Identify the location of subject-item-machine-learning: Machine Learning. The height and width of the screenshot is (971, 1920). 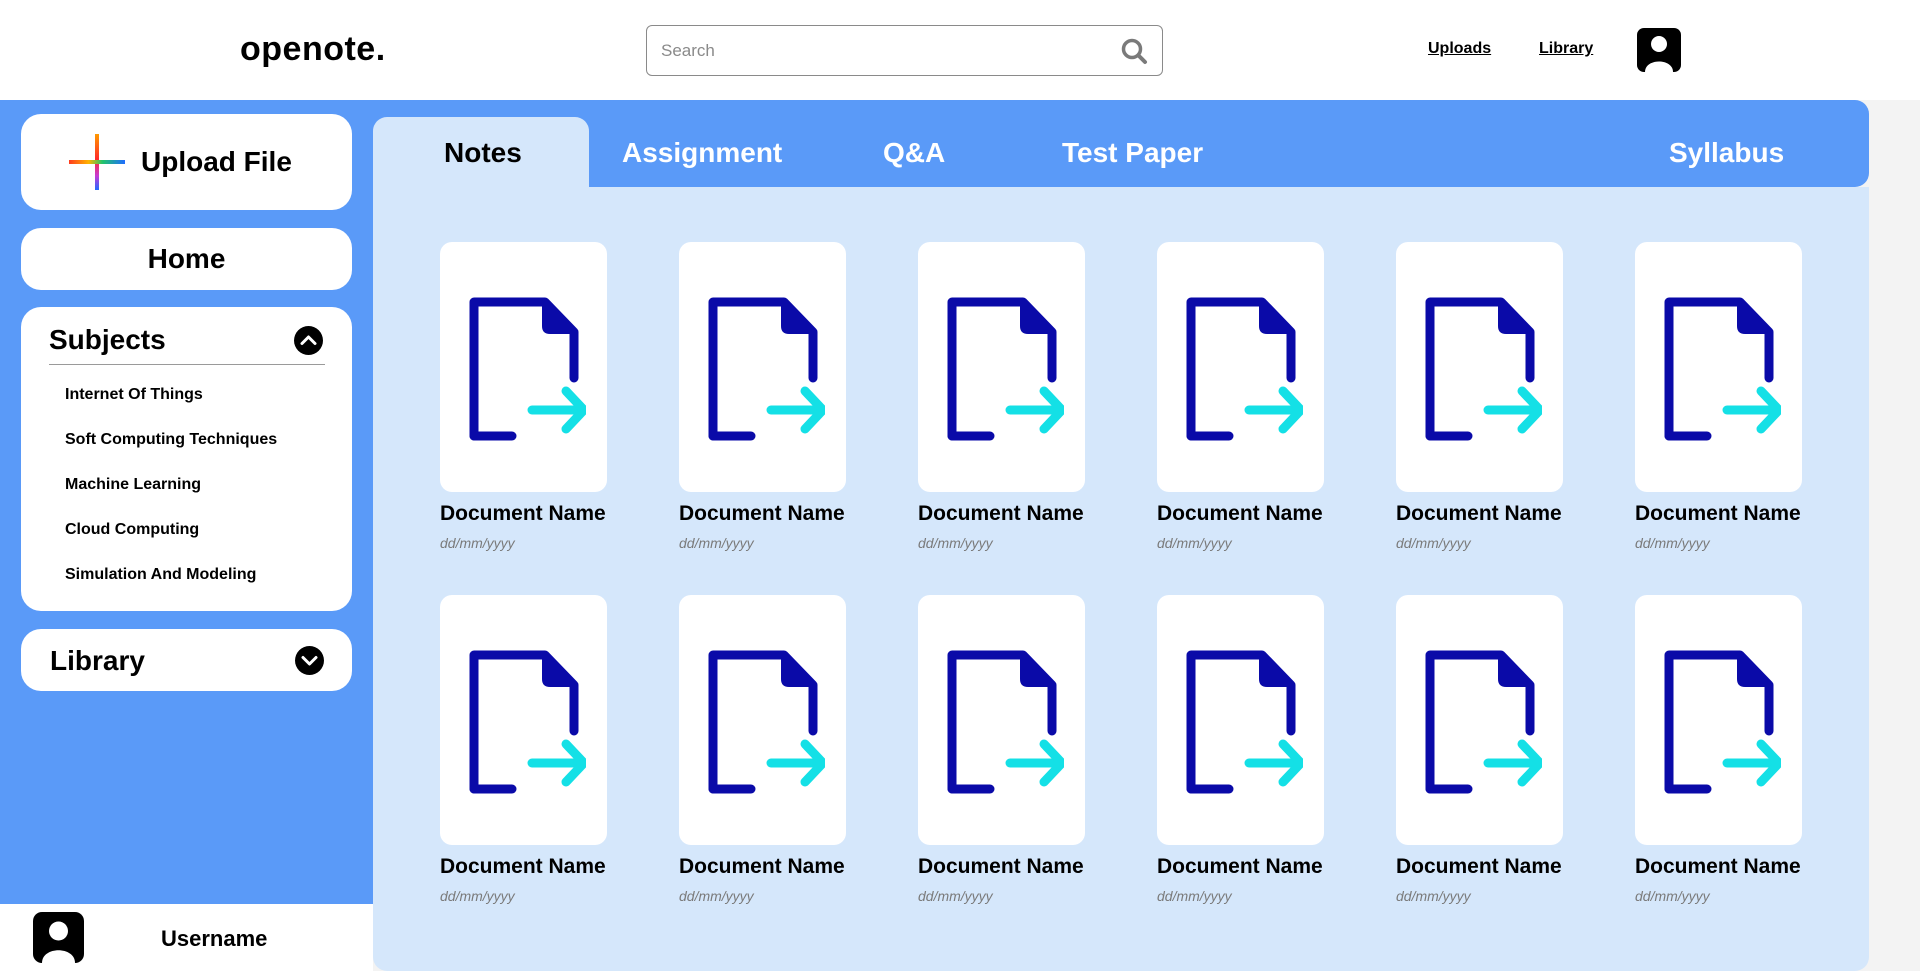
(133, 485).